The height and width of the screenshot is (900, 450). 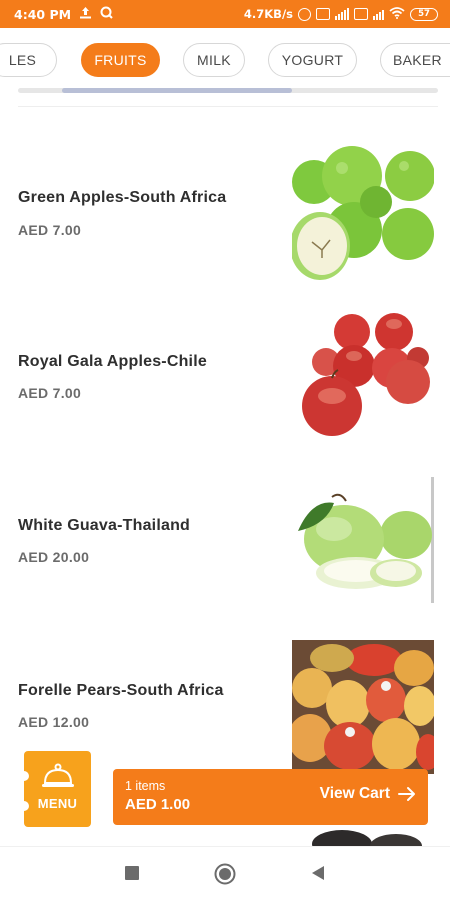 What do you see at coordinates (323, 14) in the screenshot?
I see `volte-icon` at bounding box center [323, 14].